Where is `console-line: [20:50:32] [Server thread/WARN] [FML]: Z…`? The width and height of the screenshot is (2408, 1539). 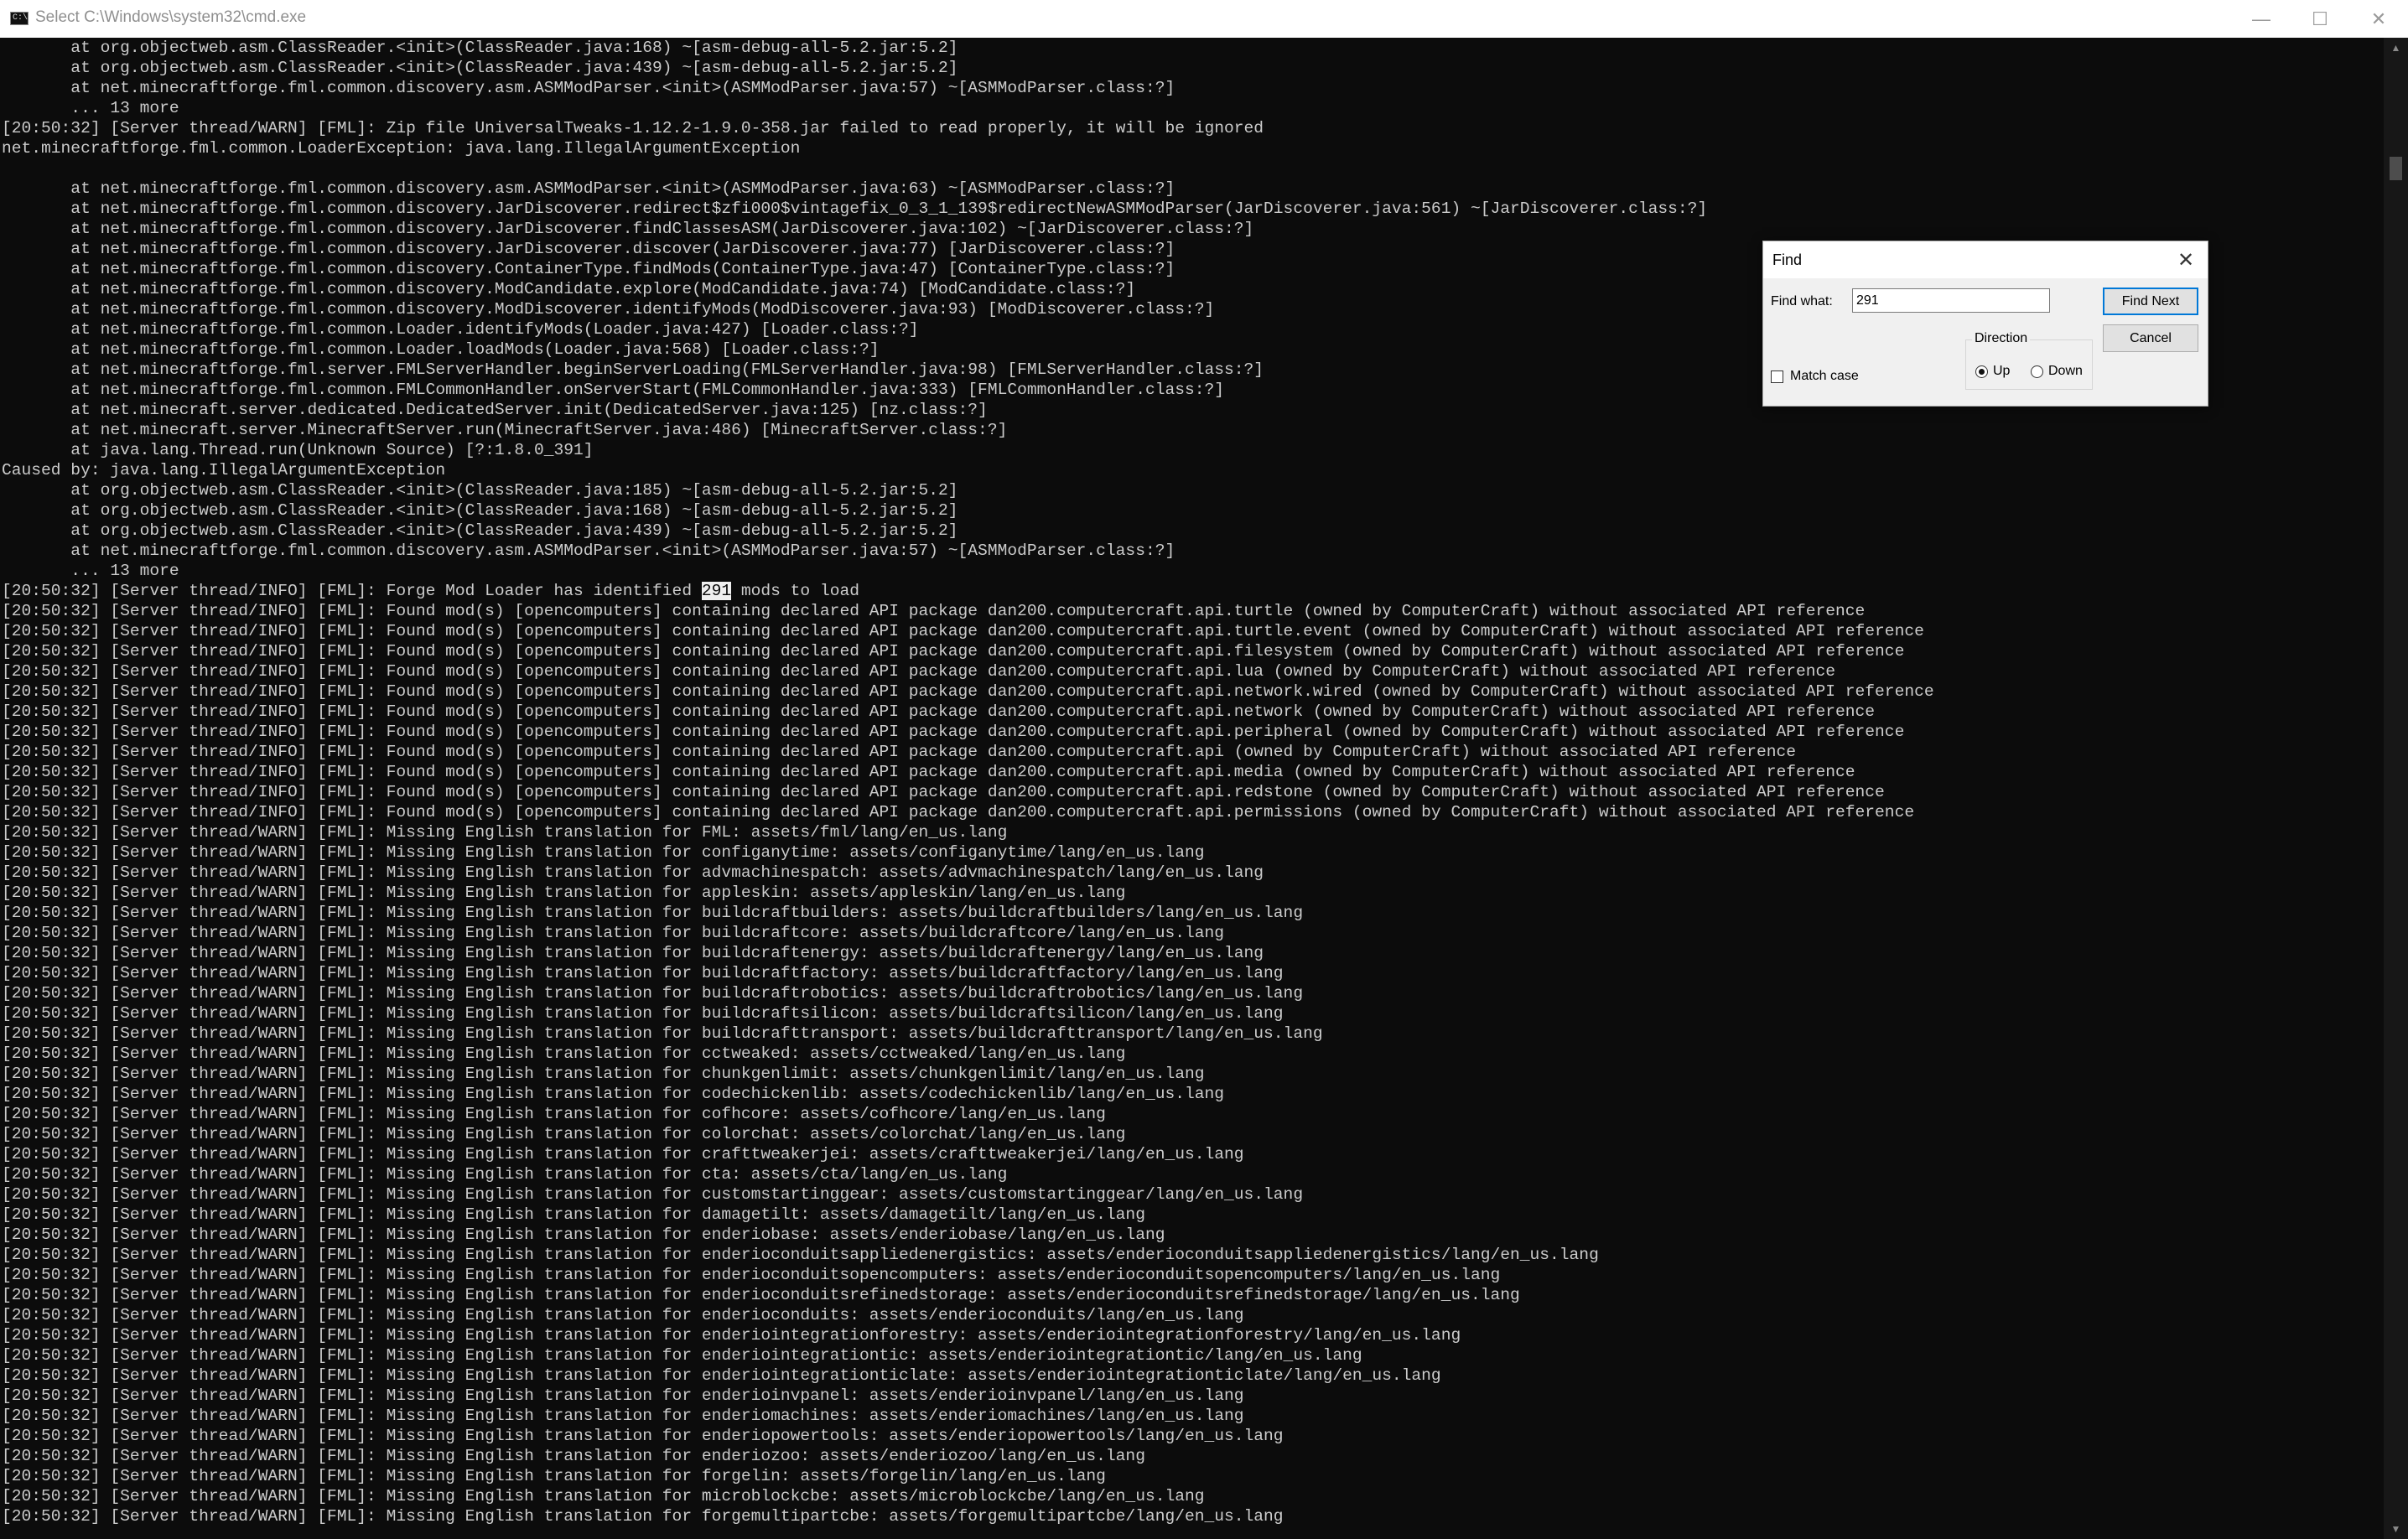 console-line: [20:50:32] [Server thread/WARN] [FML]: Z… is located at coordinates (633, 128).